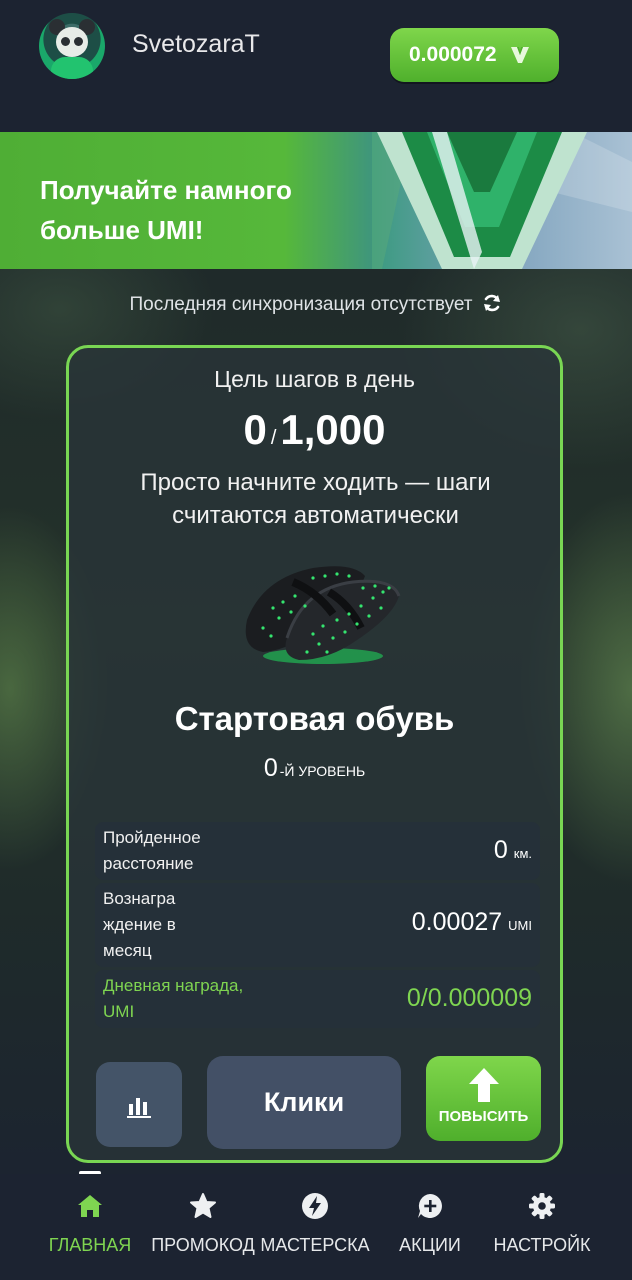 Image resolution: width=632 pixels, height=1280 pixels. I want to click on avatar, so click(72, 46).